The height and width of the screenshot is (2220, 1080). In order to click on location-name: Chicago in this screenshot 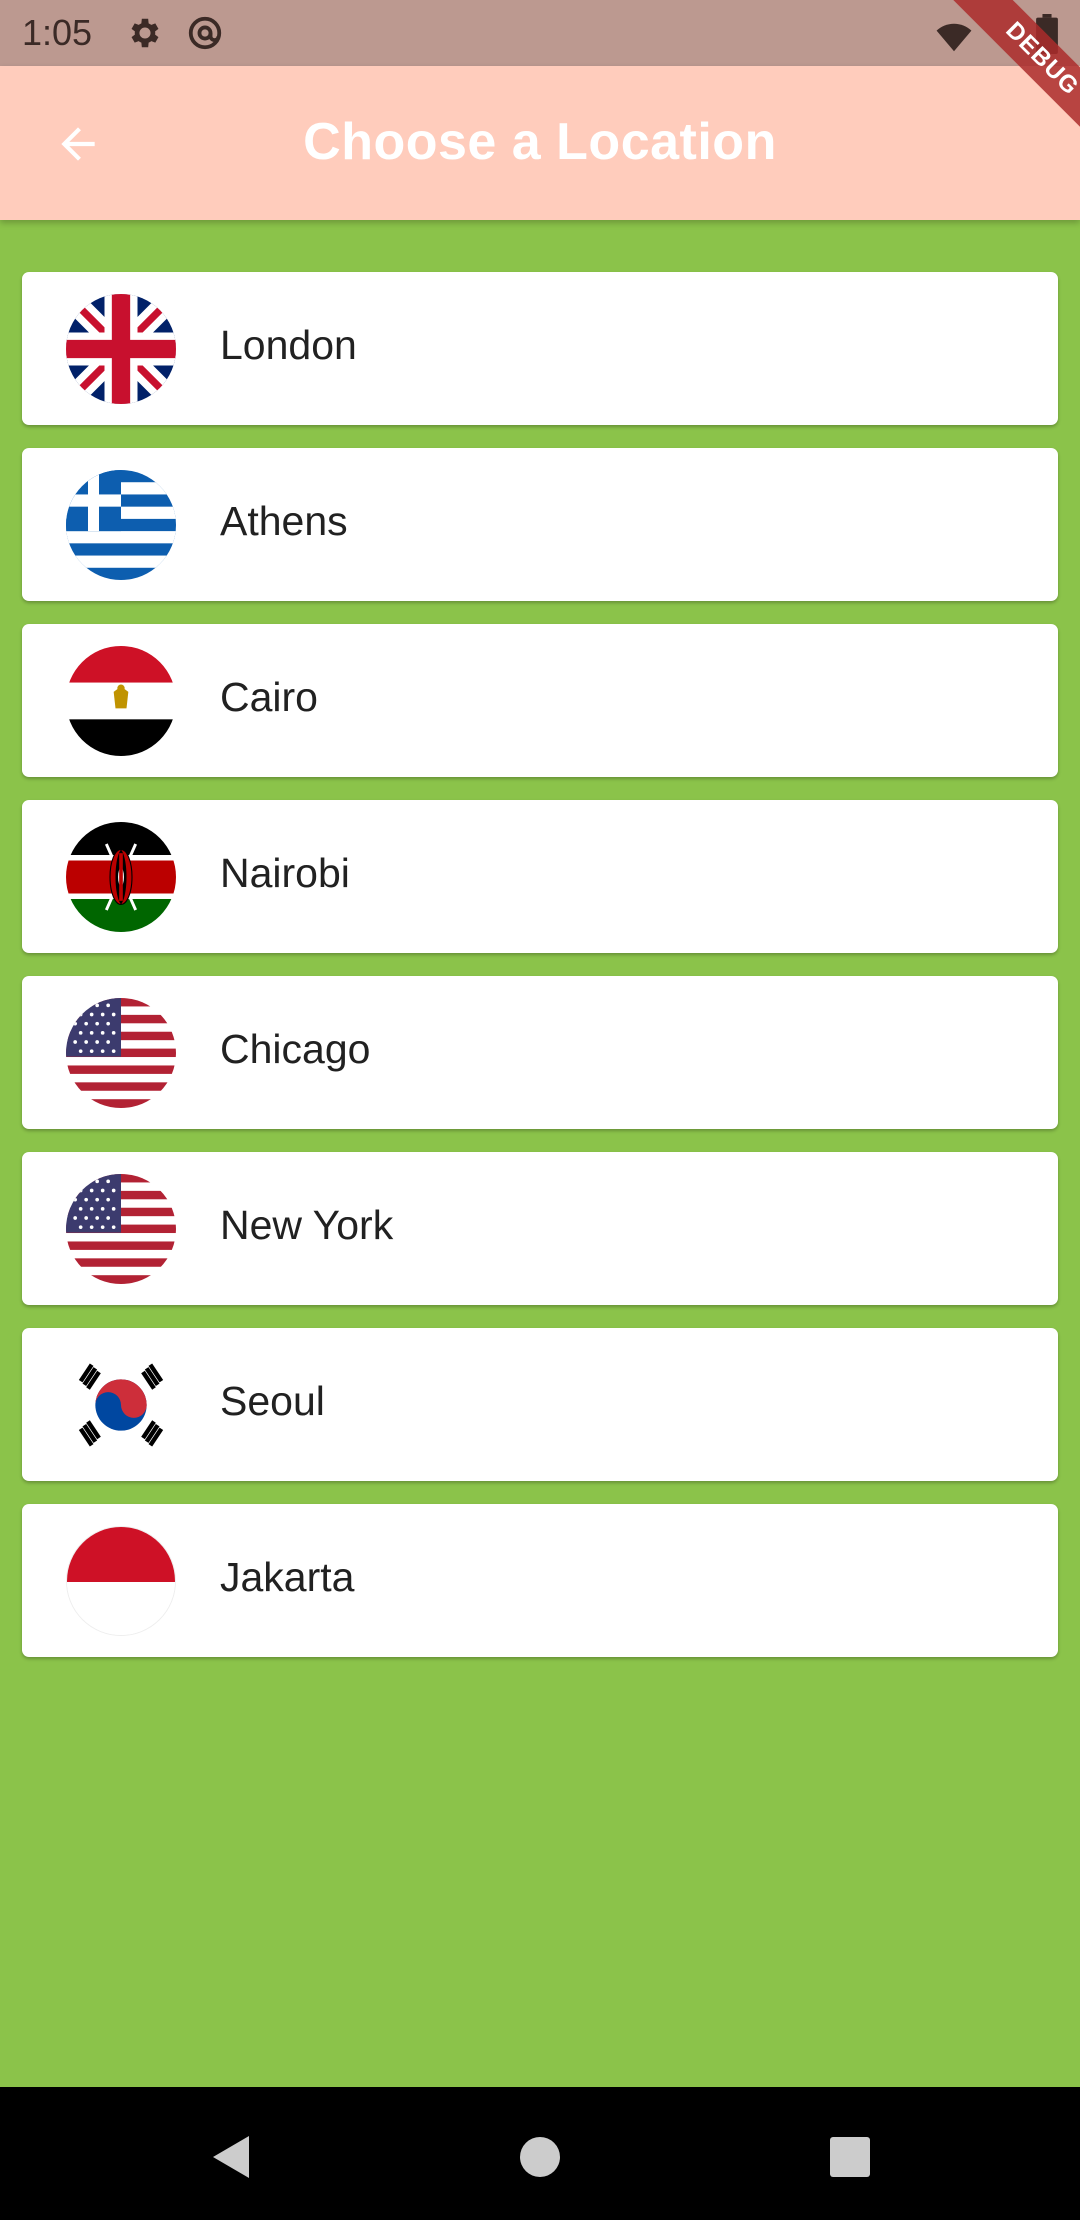, I will do `click(295, 1049)`.